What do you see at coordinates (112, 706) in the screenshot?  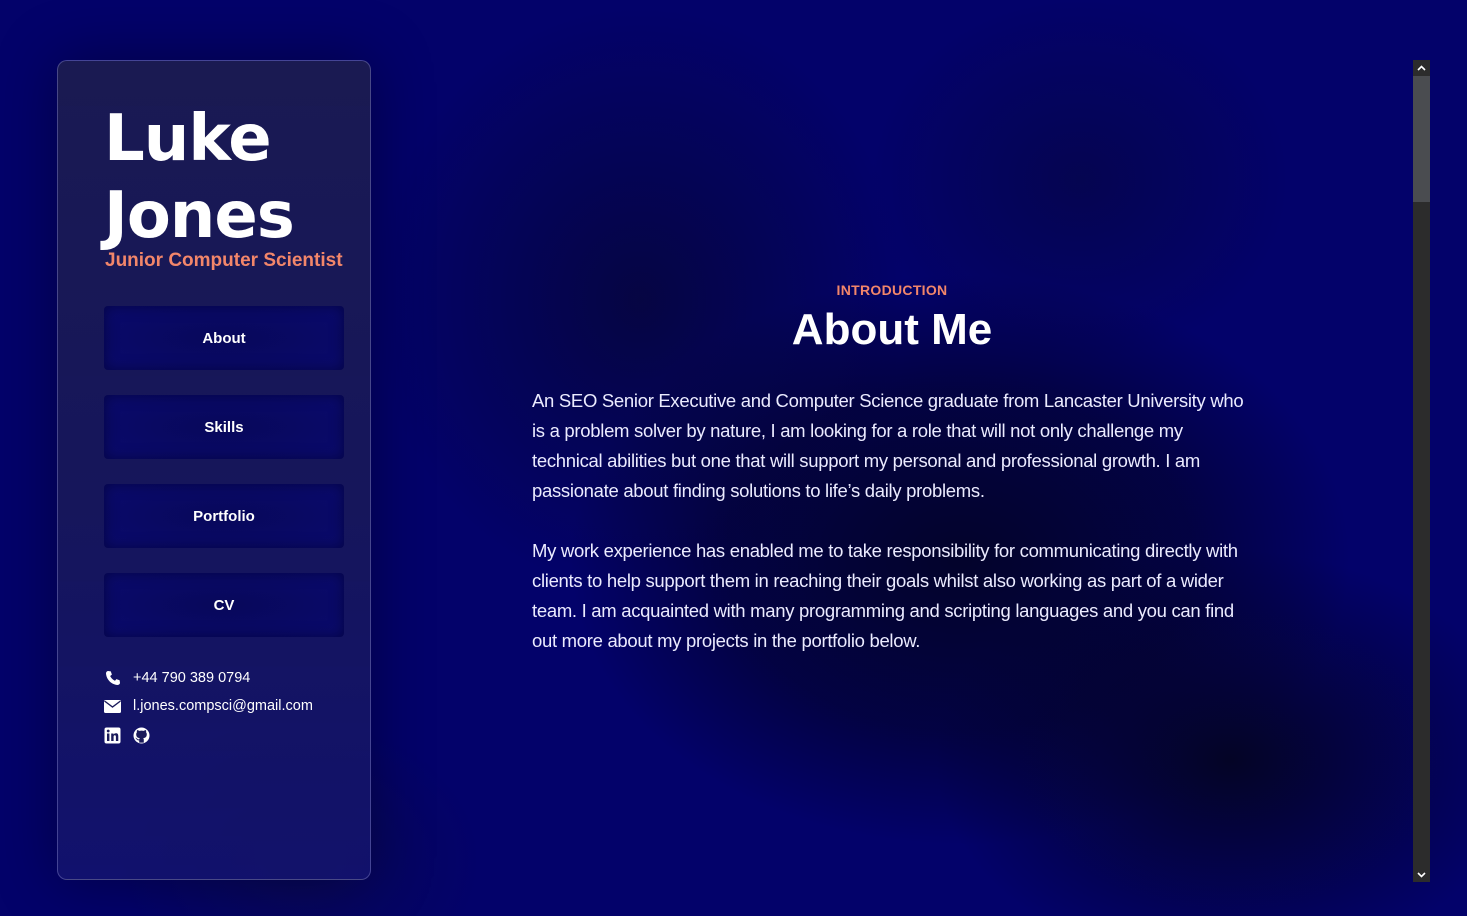 I see `envelope-icon` at bounding box center [112, 706].